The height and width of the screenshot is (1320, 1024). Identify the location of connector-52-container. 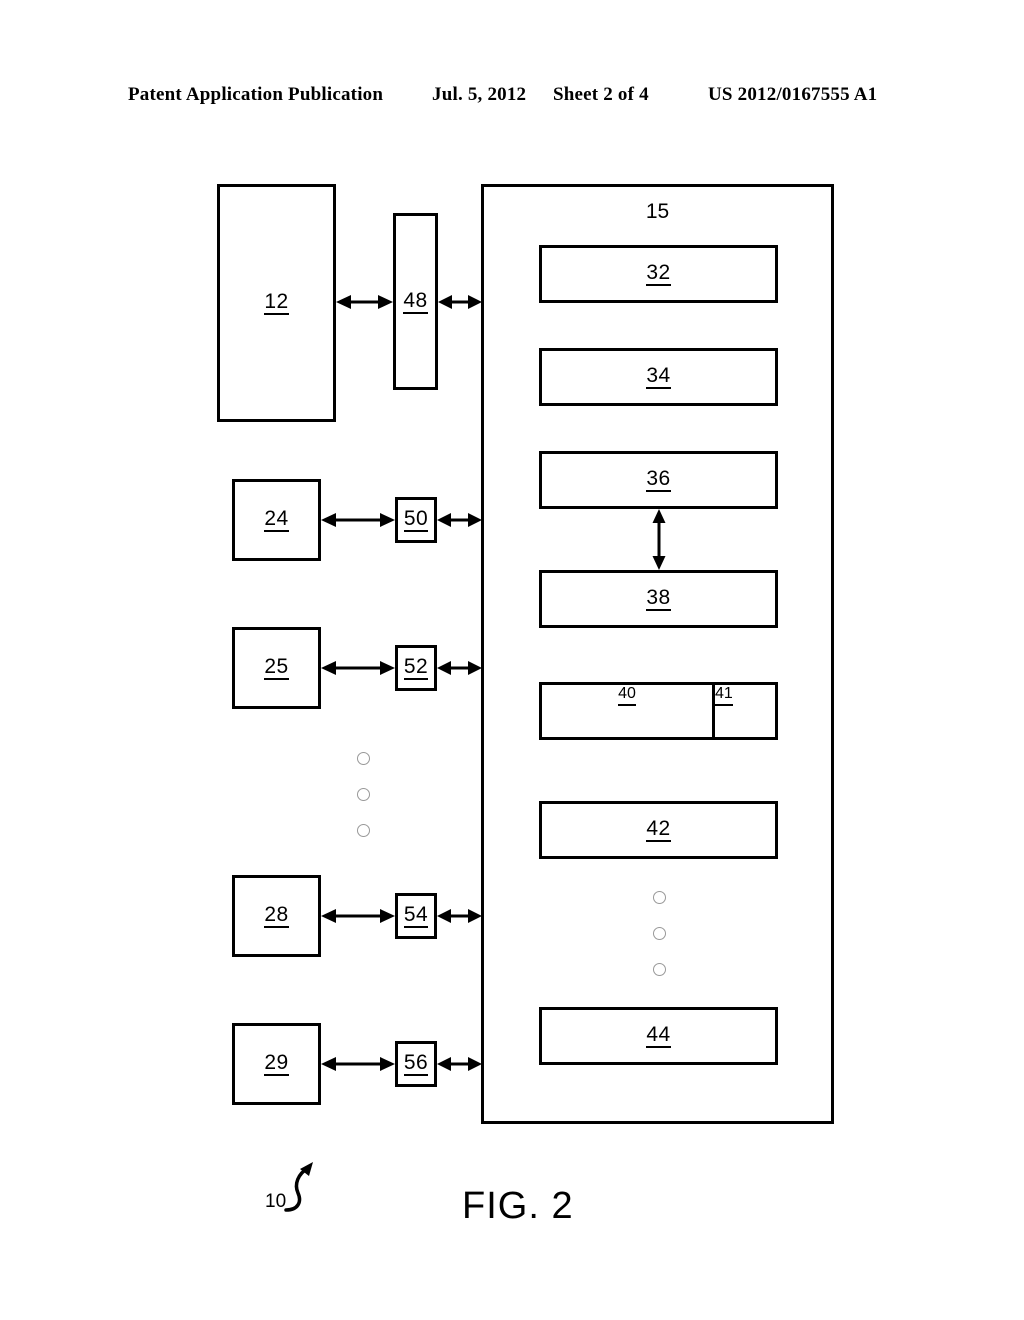
(459, 668).